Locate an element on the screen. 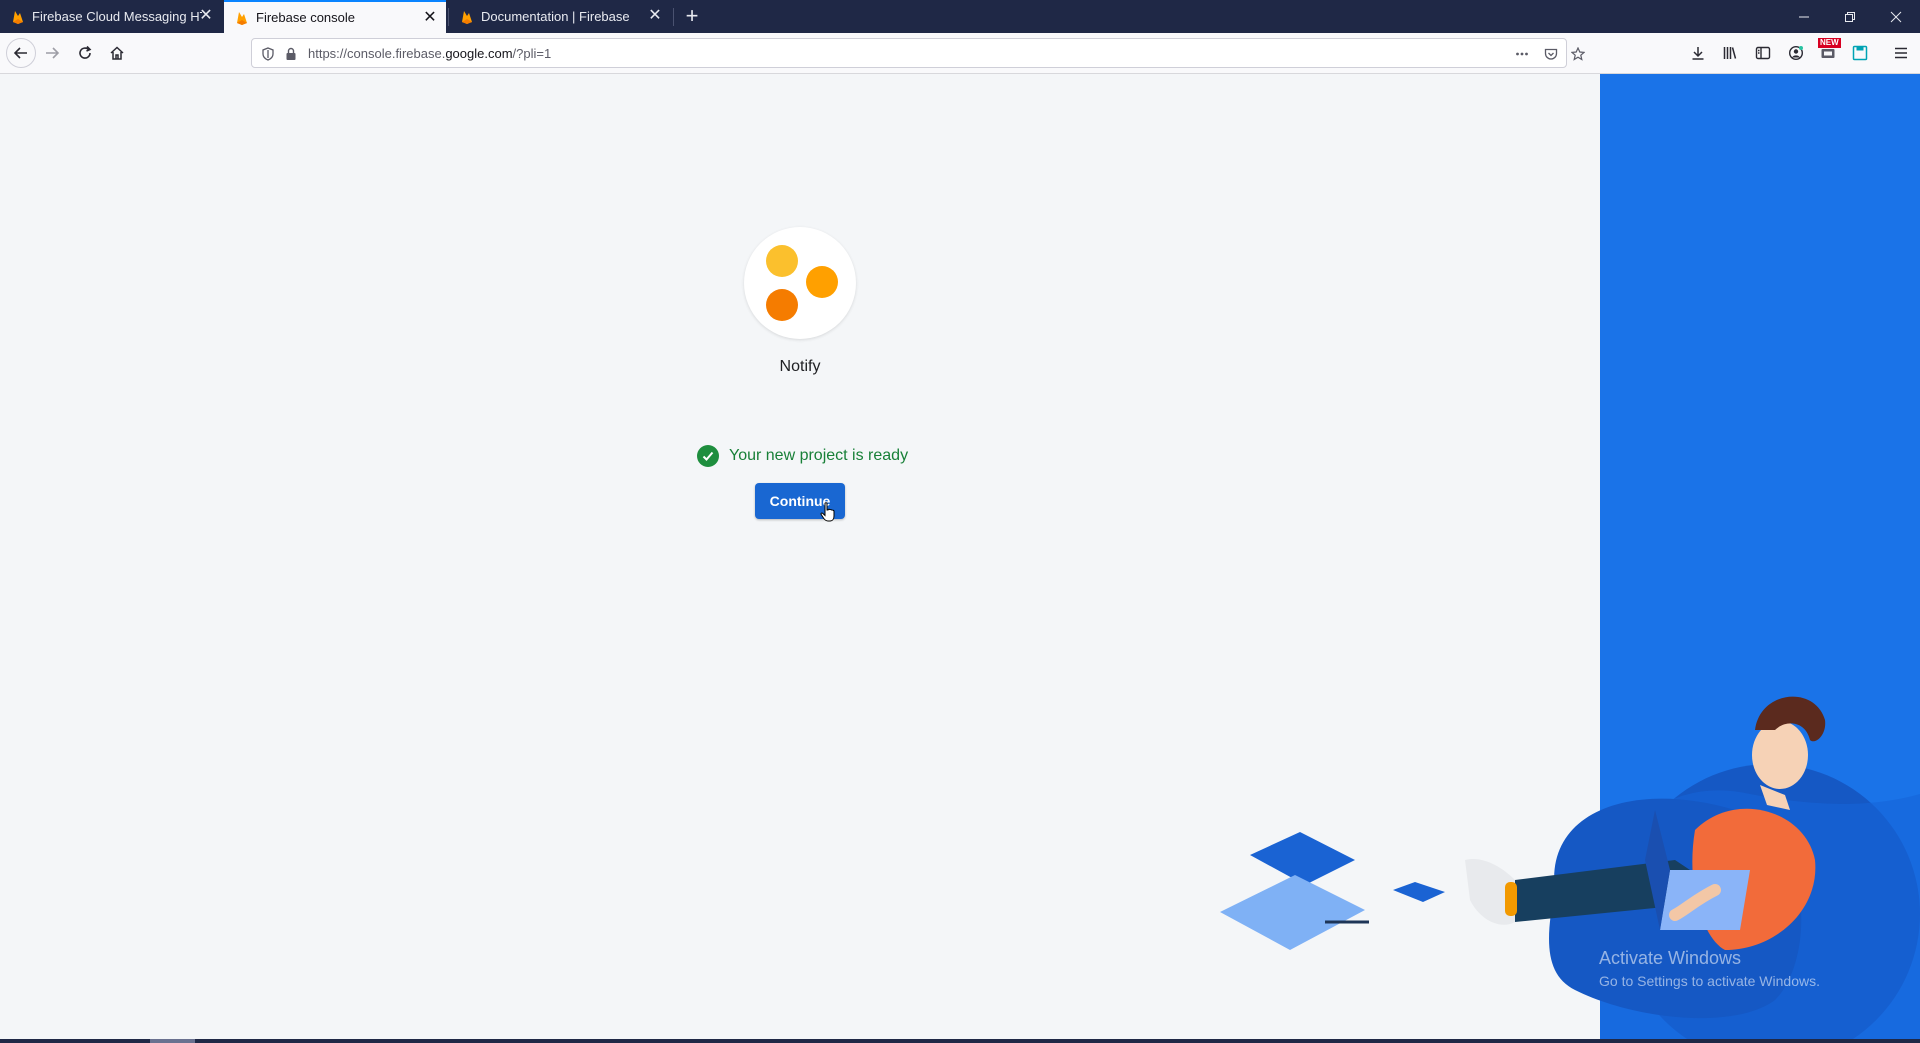 The height and width of the screenshot is (1043, 1920). url-prefix: https://console.firebase. is located at coordinates (377, 53).